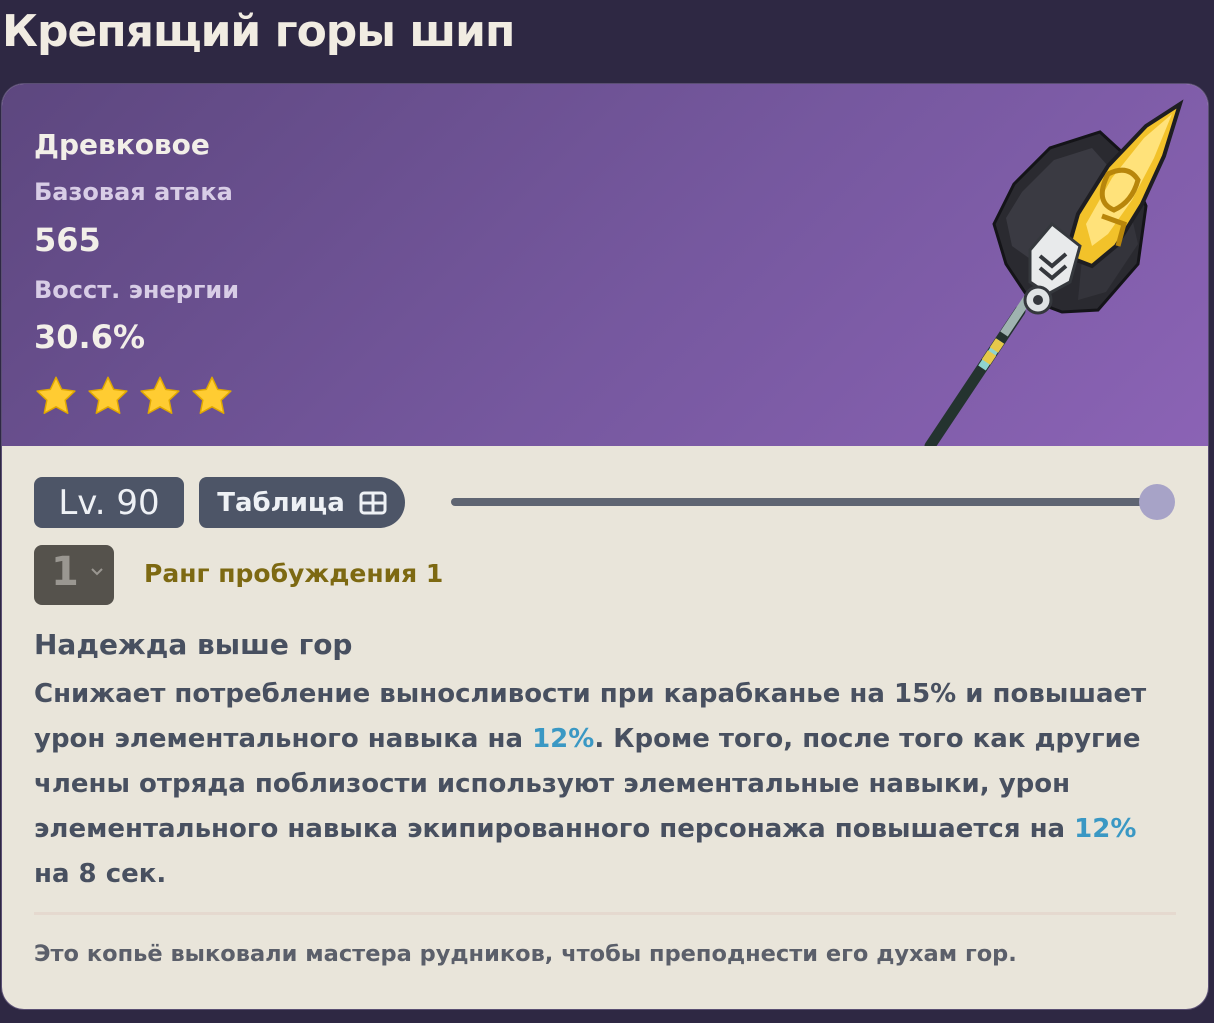 The image size is (1214, 1023). What do you see at coordinates (605, 913) in the screenshot?
I see `divider` at bounding box center [605, 913].